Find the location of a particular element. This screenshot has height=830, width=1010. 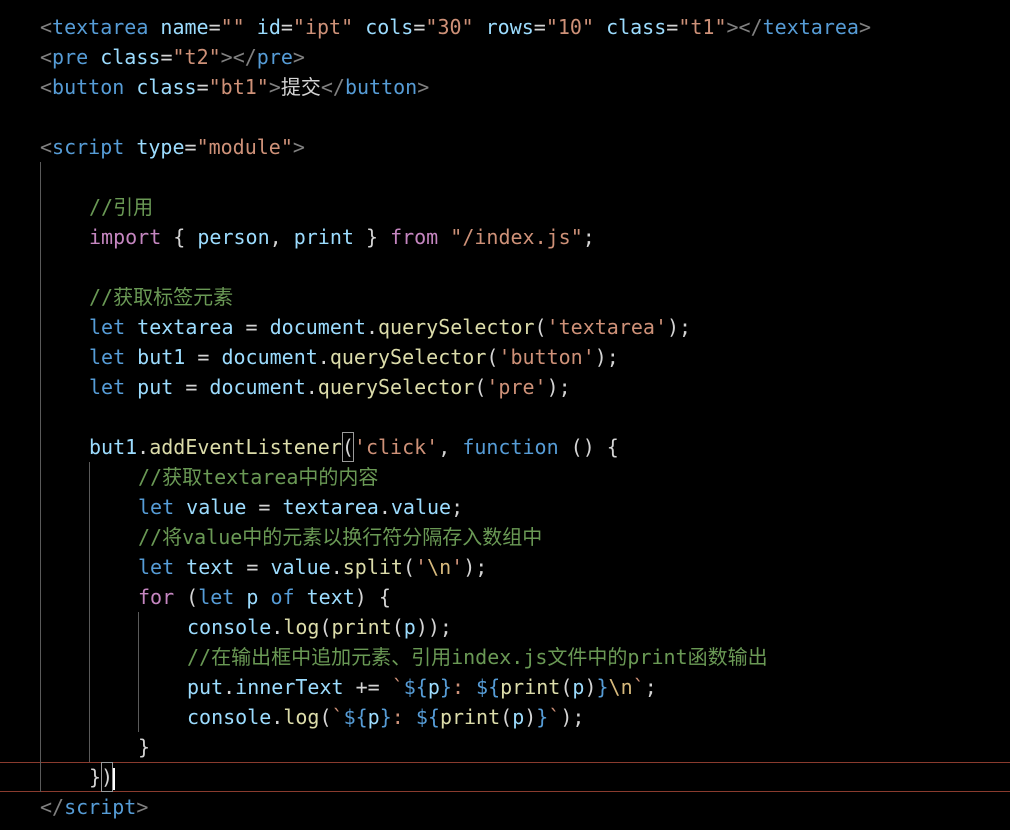

code-token: //获取标签元素 is located at coordinates (161, 297).